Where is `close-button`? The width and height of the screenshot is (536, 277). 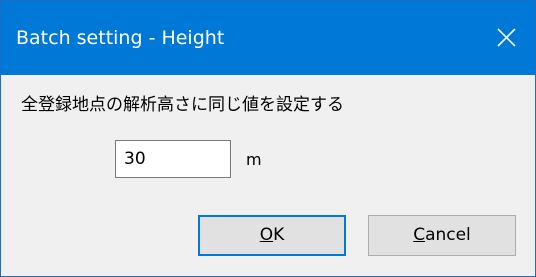 close-button is located at coordinates (507, 38).